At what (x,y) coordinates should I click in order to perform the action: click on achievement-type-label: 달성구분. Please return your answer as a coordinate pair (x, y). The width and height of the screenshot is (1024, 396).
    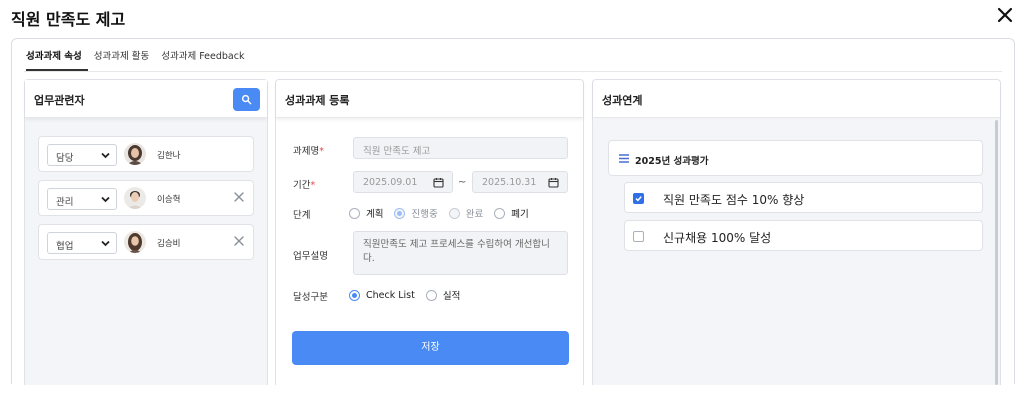
    Looking at the image, I should click on (310, 297).